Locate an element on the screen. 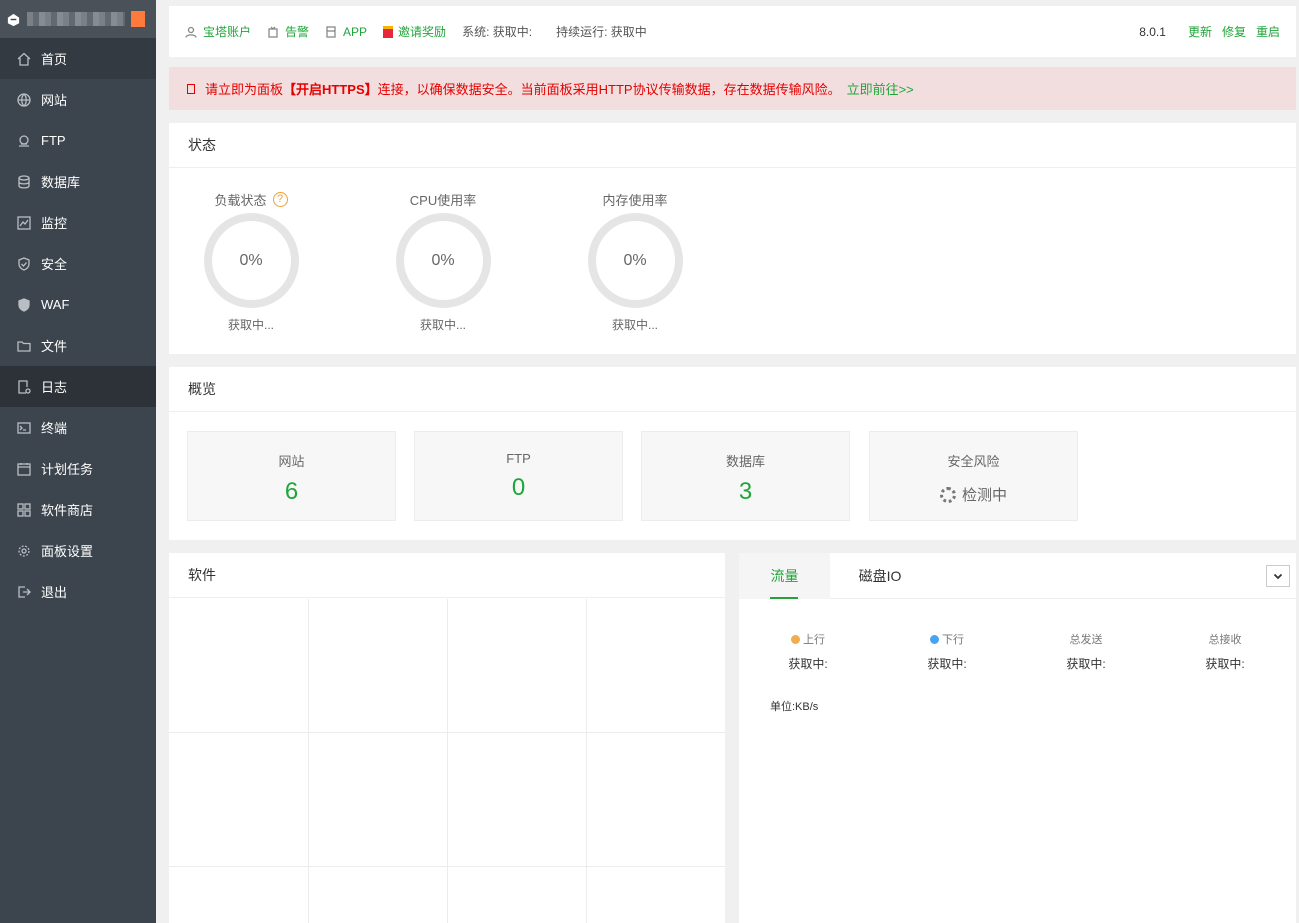  app-label: APP is located at coordinates (355, 31).